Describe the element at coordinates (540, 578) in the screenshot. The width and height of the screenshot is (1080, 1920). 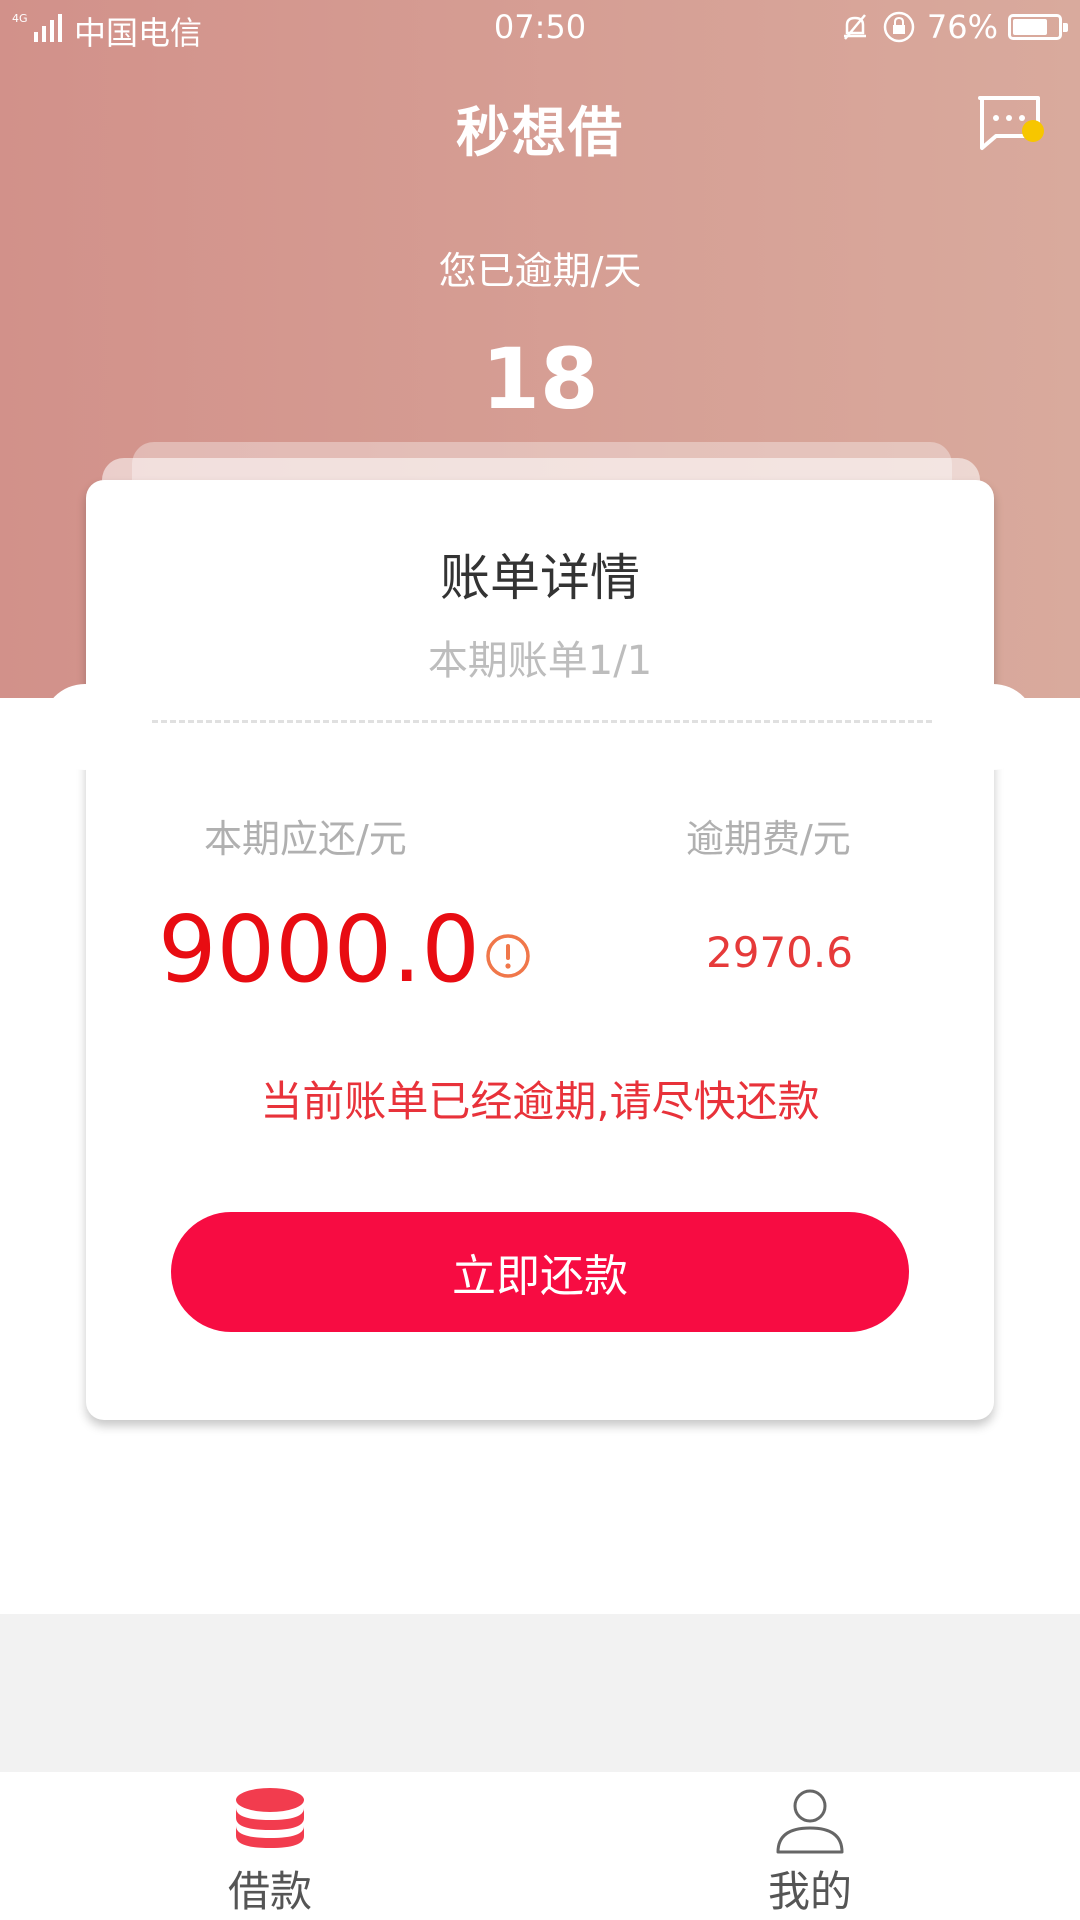
I see `card-title: 账单详情` at that location.